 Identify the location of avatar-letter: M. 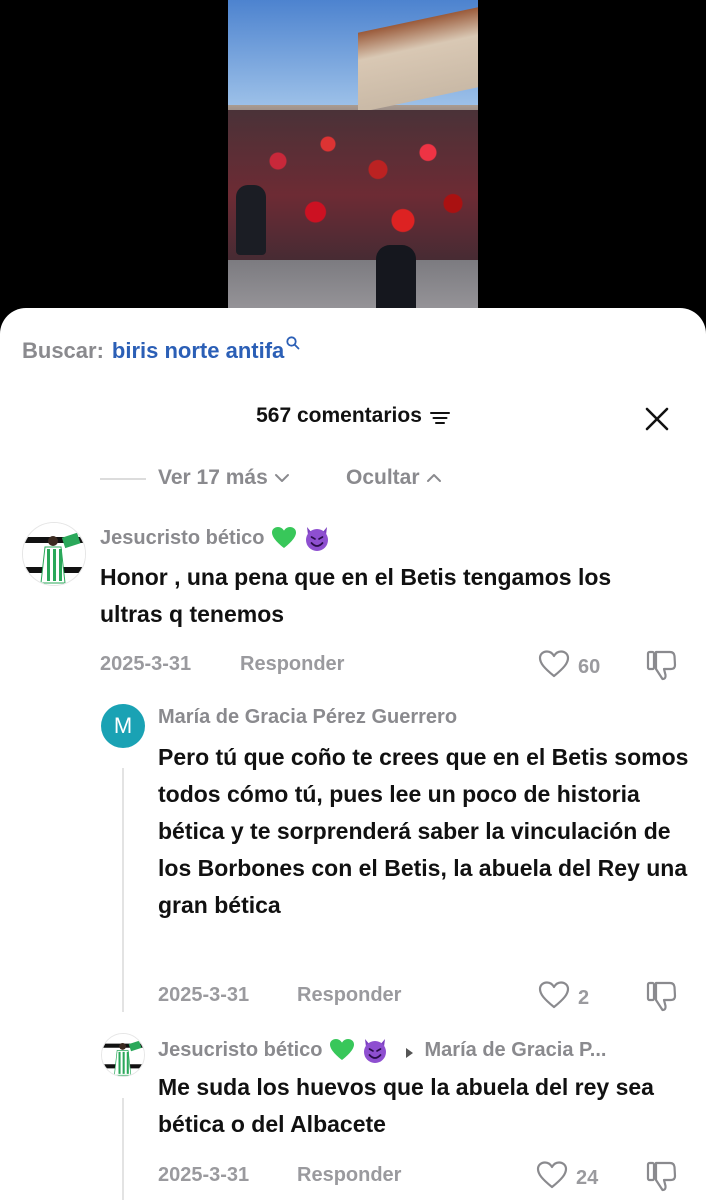
(123, 725).